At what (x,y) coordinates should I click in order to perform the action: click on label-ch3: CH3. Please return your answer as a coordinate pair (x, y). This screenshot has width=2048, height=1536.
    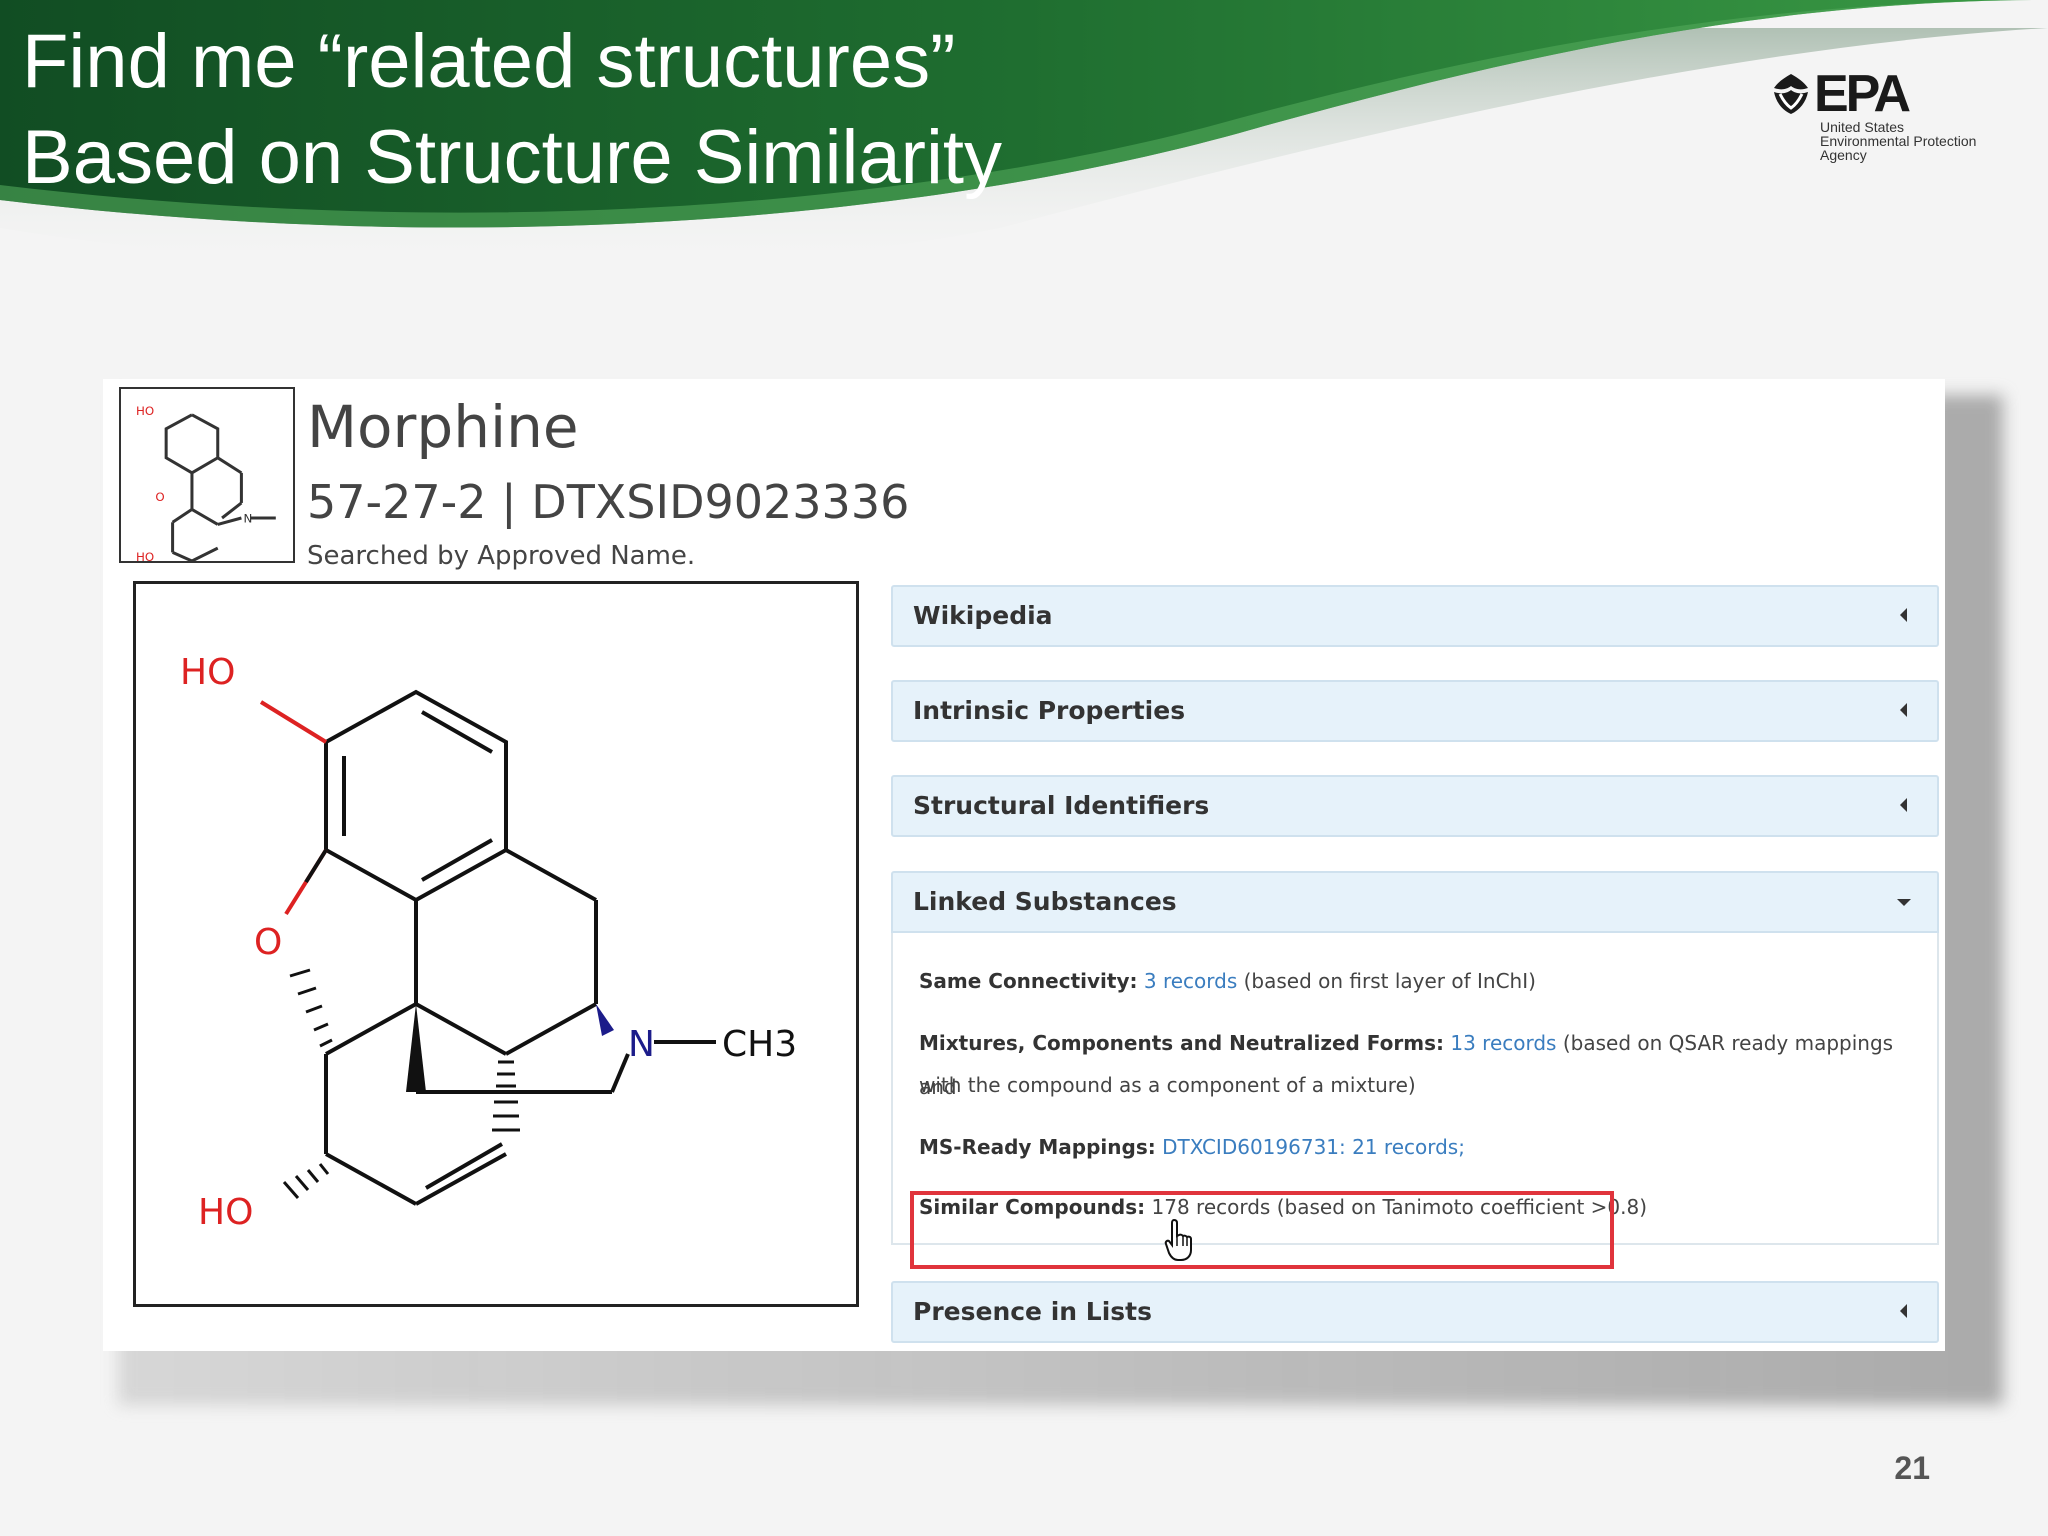
    Looking at the image, I should click on (759, 1044).